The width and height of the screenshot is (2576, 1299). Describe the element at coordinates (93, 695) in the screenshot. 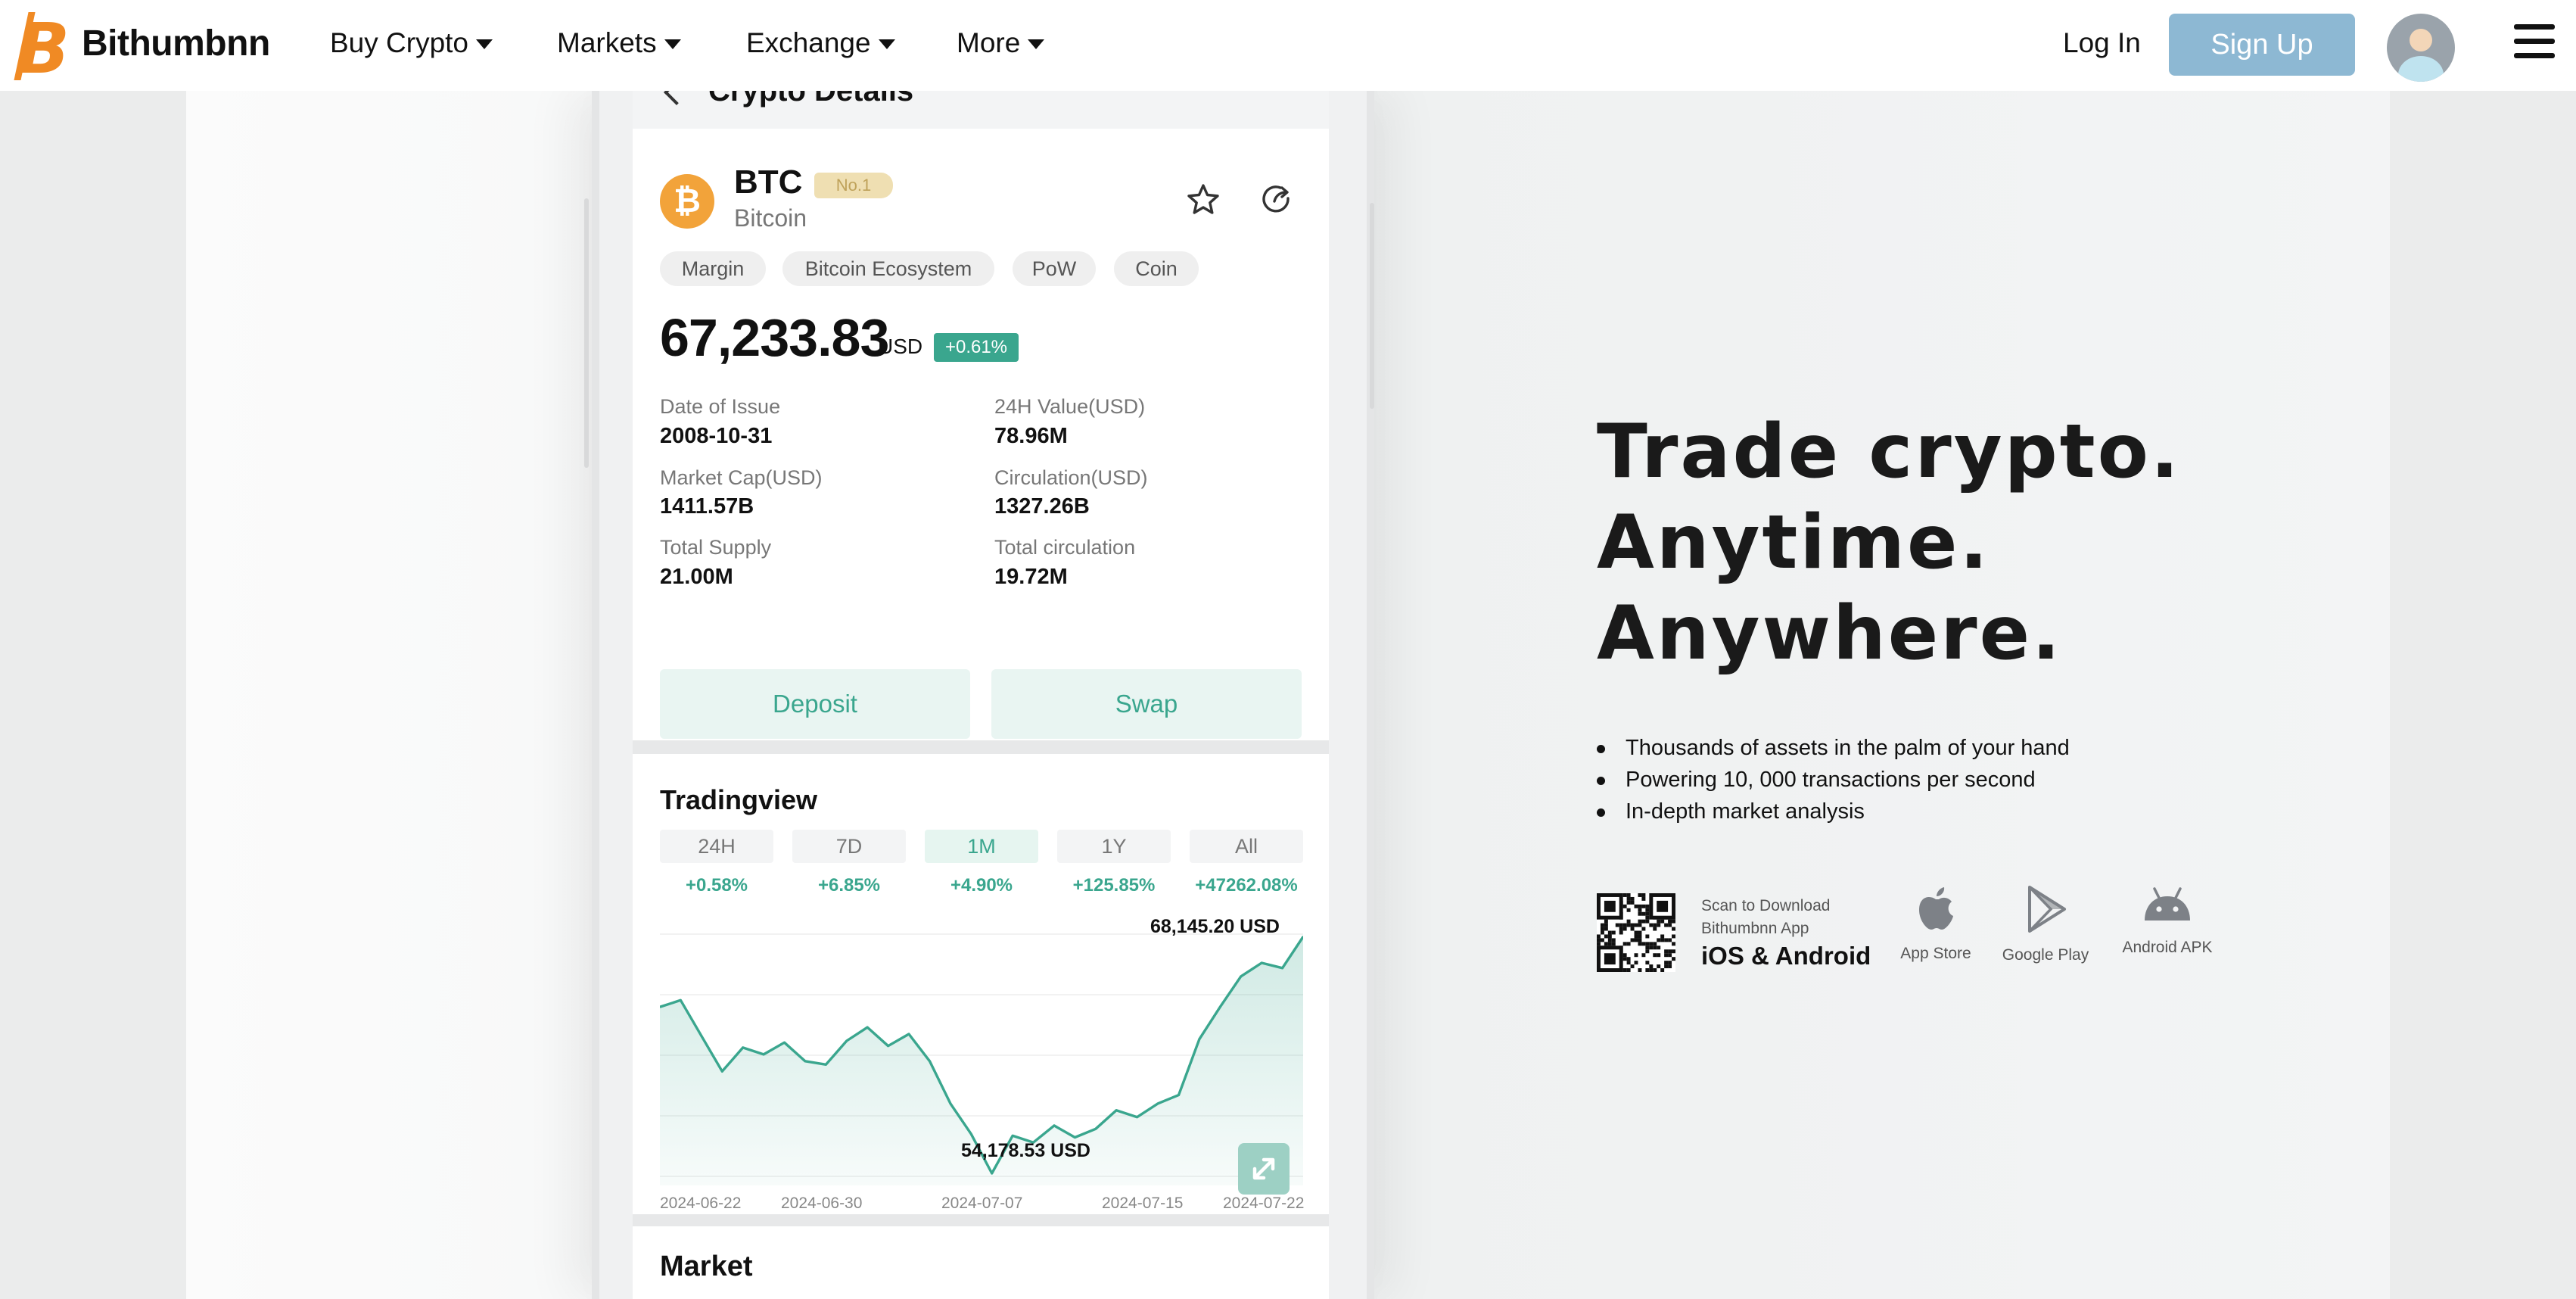

I see `left-margin` at that location.